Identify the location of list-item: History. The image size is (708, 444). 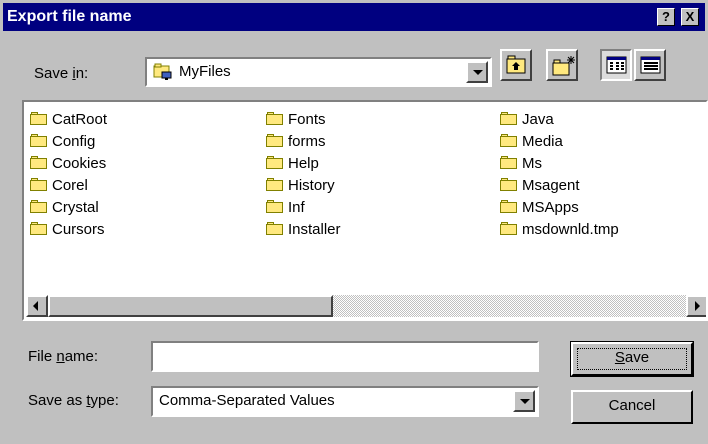
(303, 185).